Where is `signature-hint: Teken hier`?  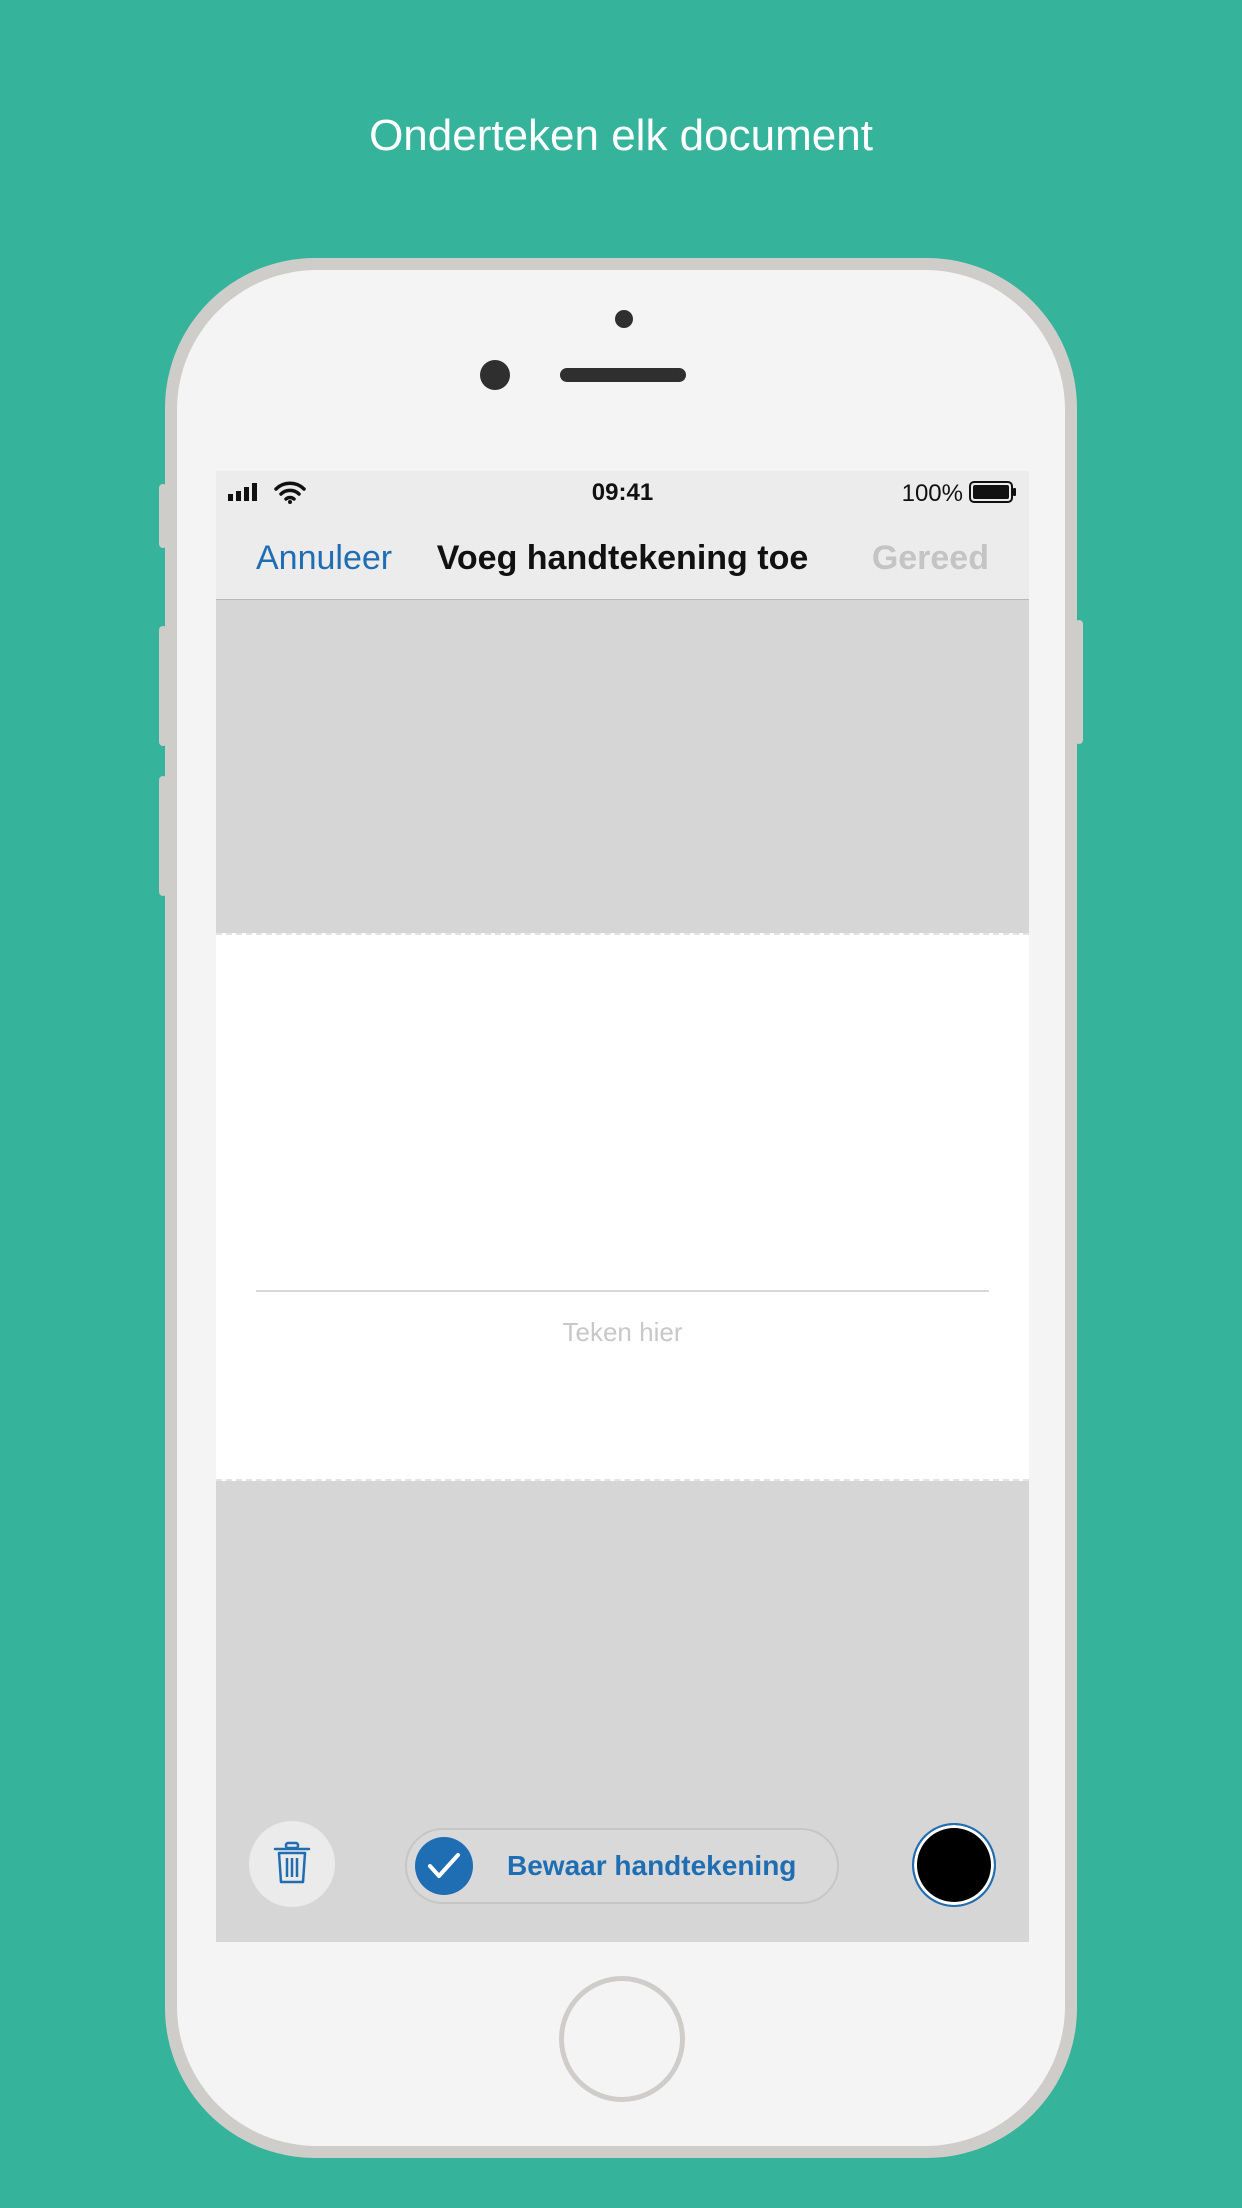 signature-hint: Teken hier is located at coordinates (622, 1332).